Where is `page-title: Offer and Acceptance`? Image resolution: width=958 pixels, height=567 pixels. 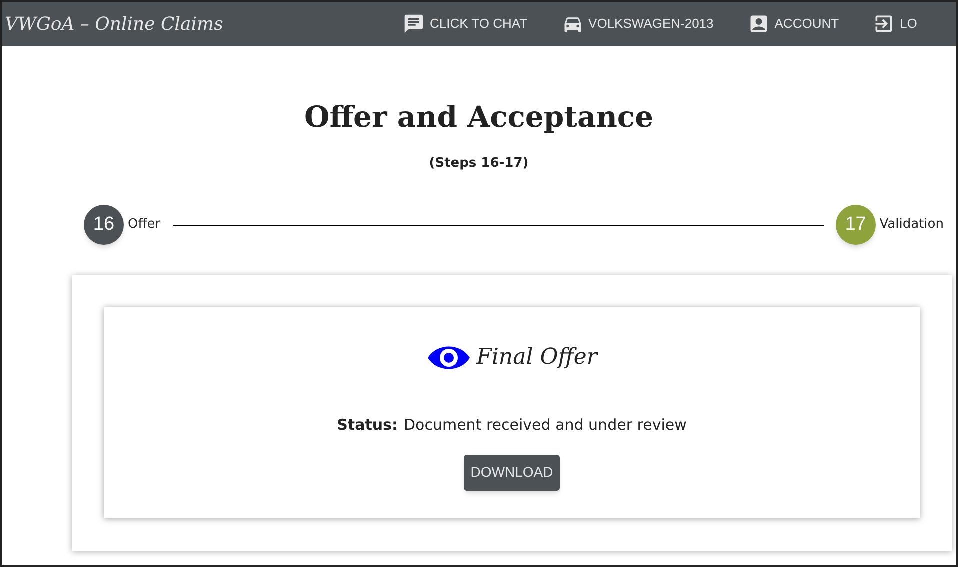 page-title: Offer and Acceptance is located at coordinates (479, 117).